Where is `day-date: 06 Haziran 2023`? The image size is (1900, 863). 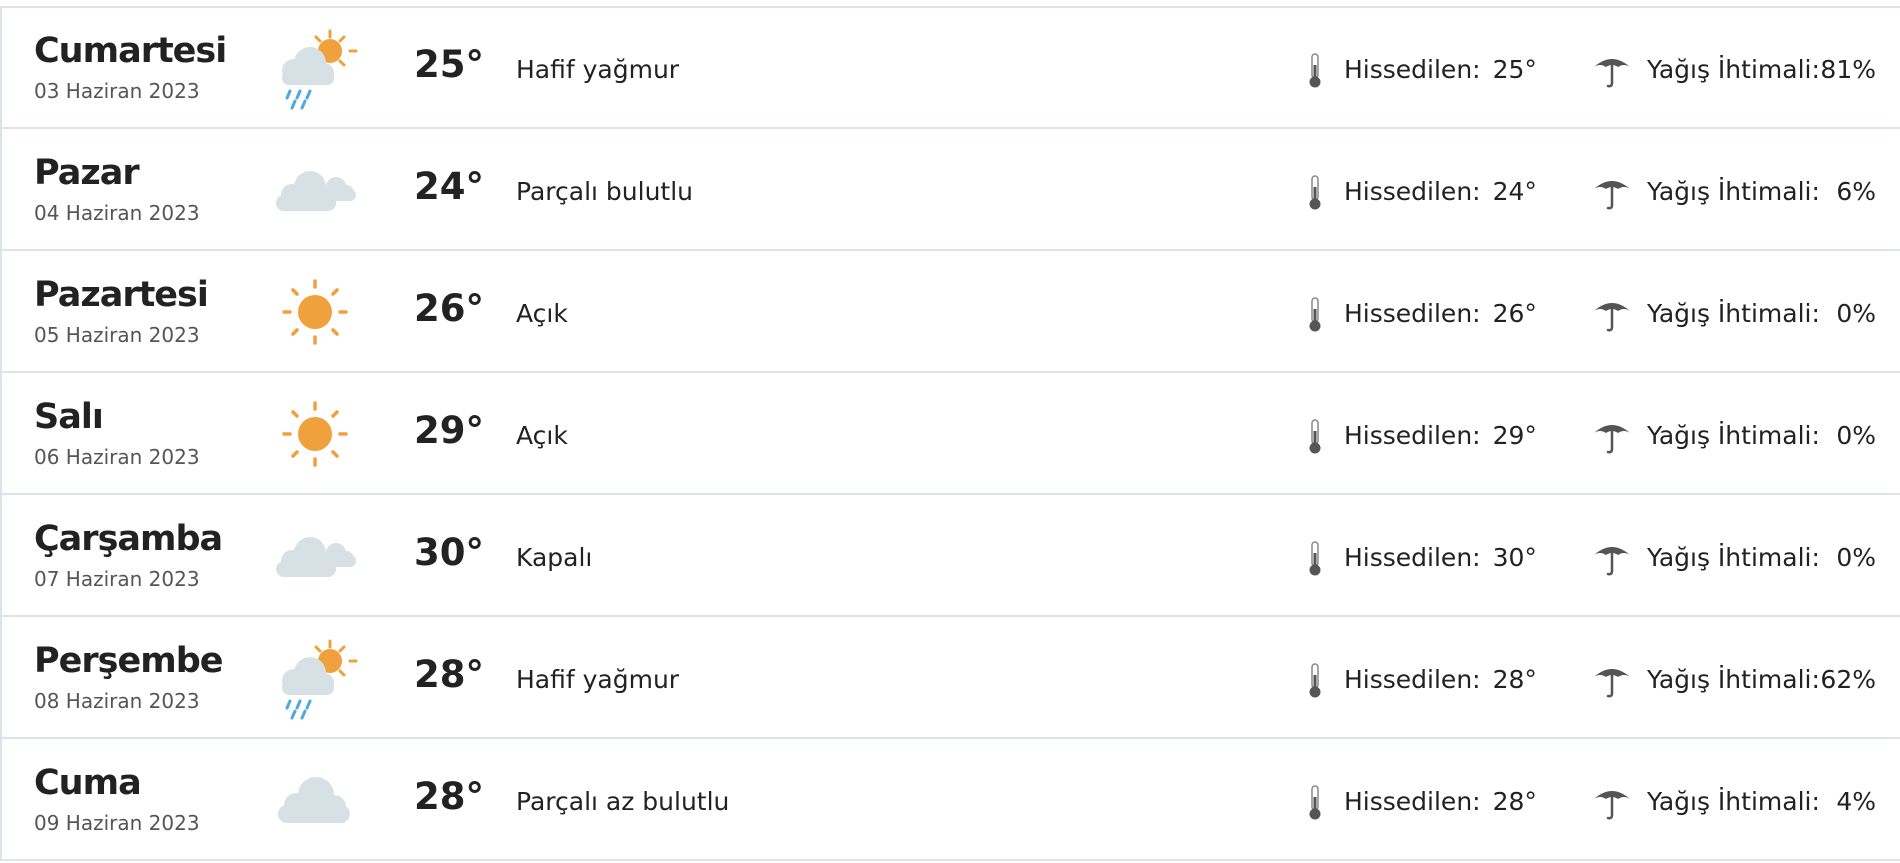
day-date: 06 Haziran 2023 is located at coordinates (117, 457).